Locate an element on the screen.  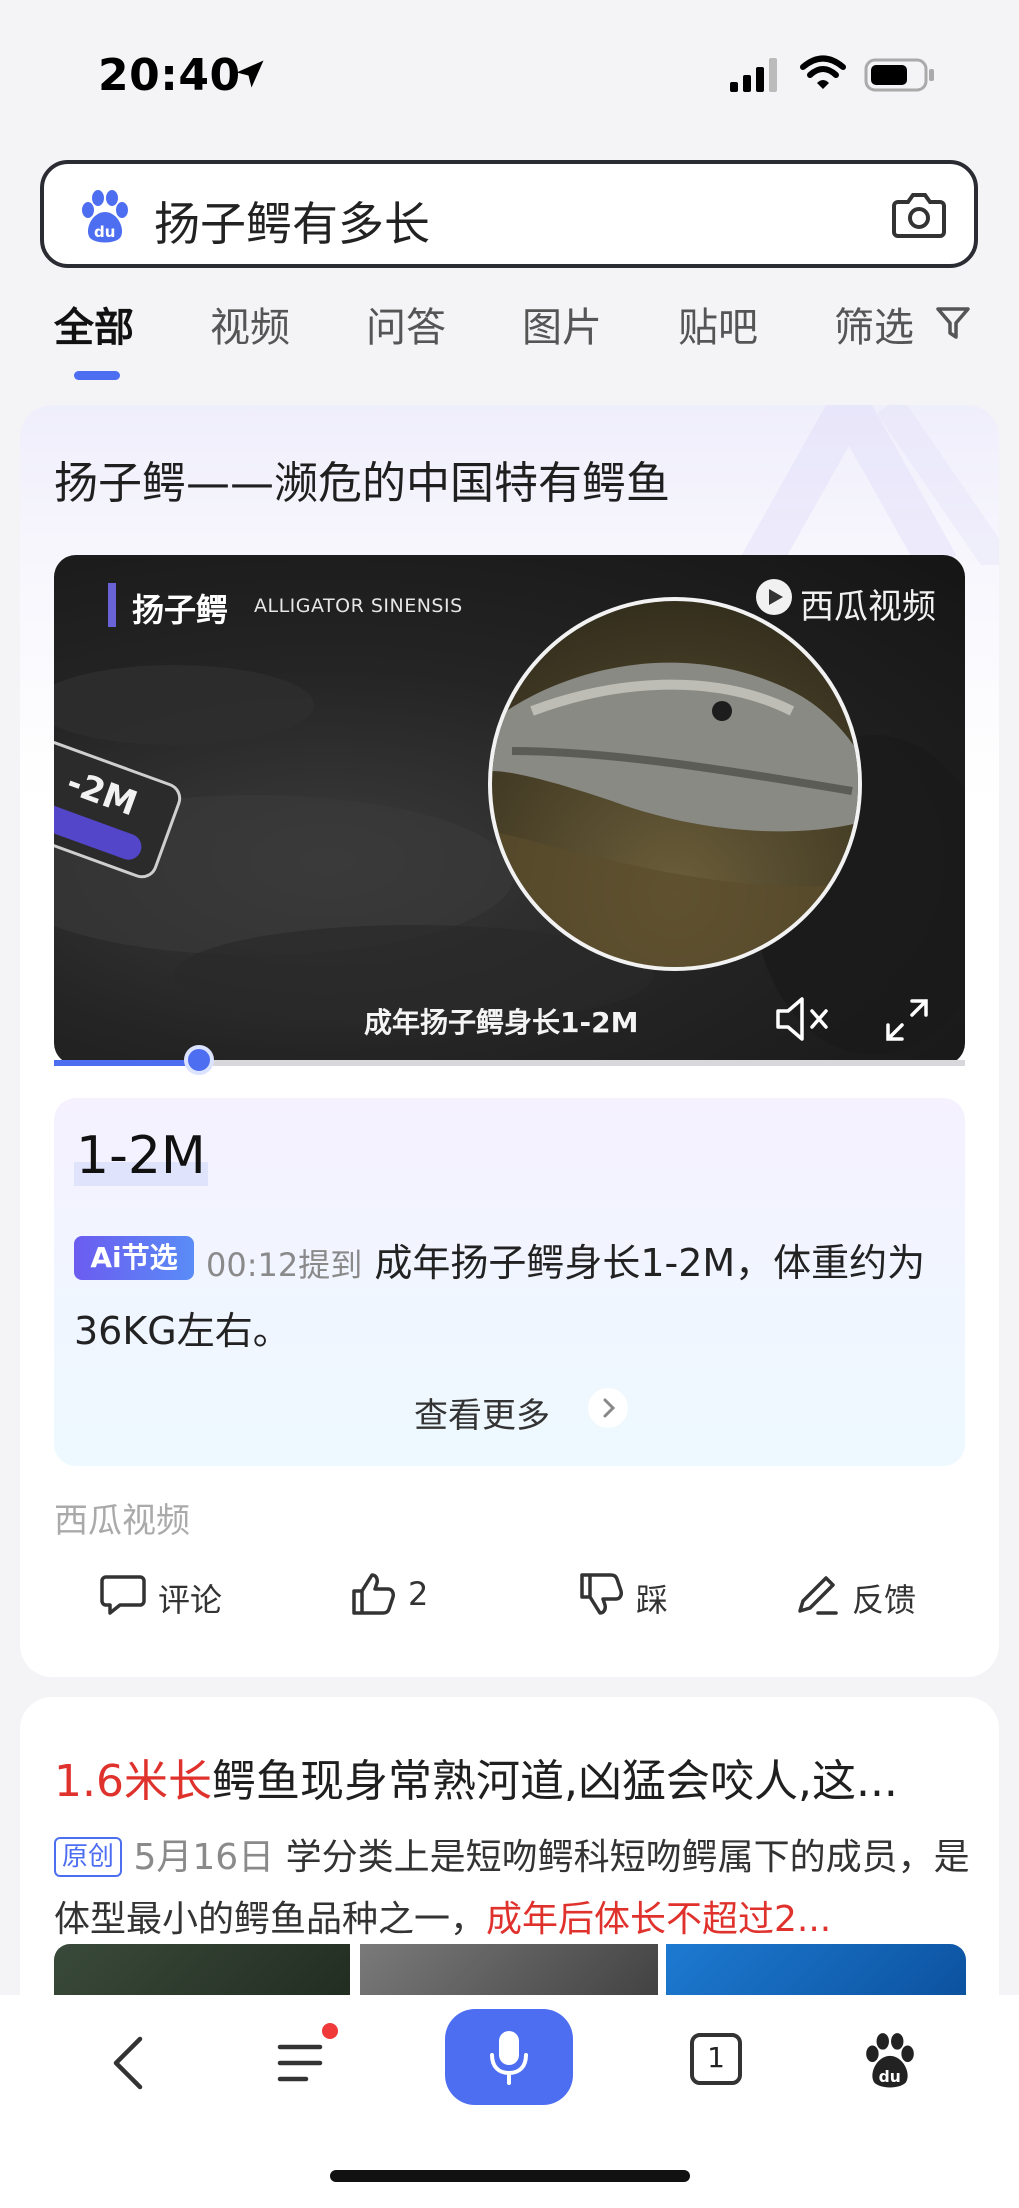
status-time: 20:40 is located at coordinates (169, 75).